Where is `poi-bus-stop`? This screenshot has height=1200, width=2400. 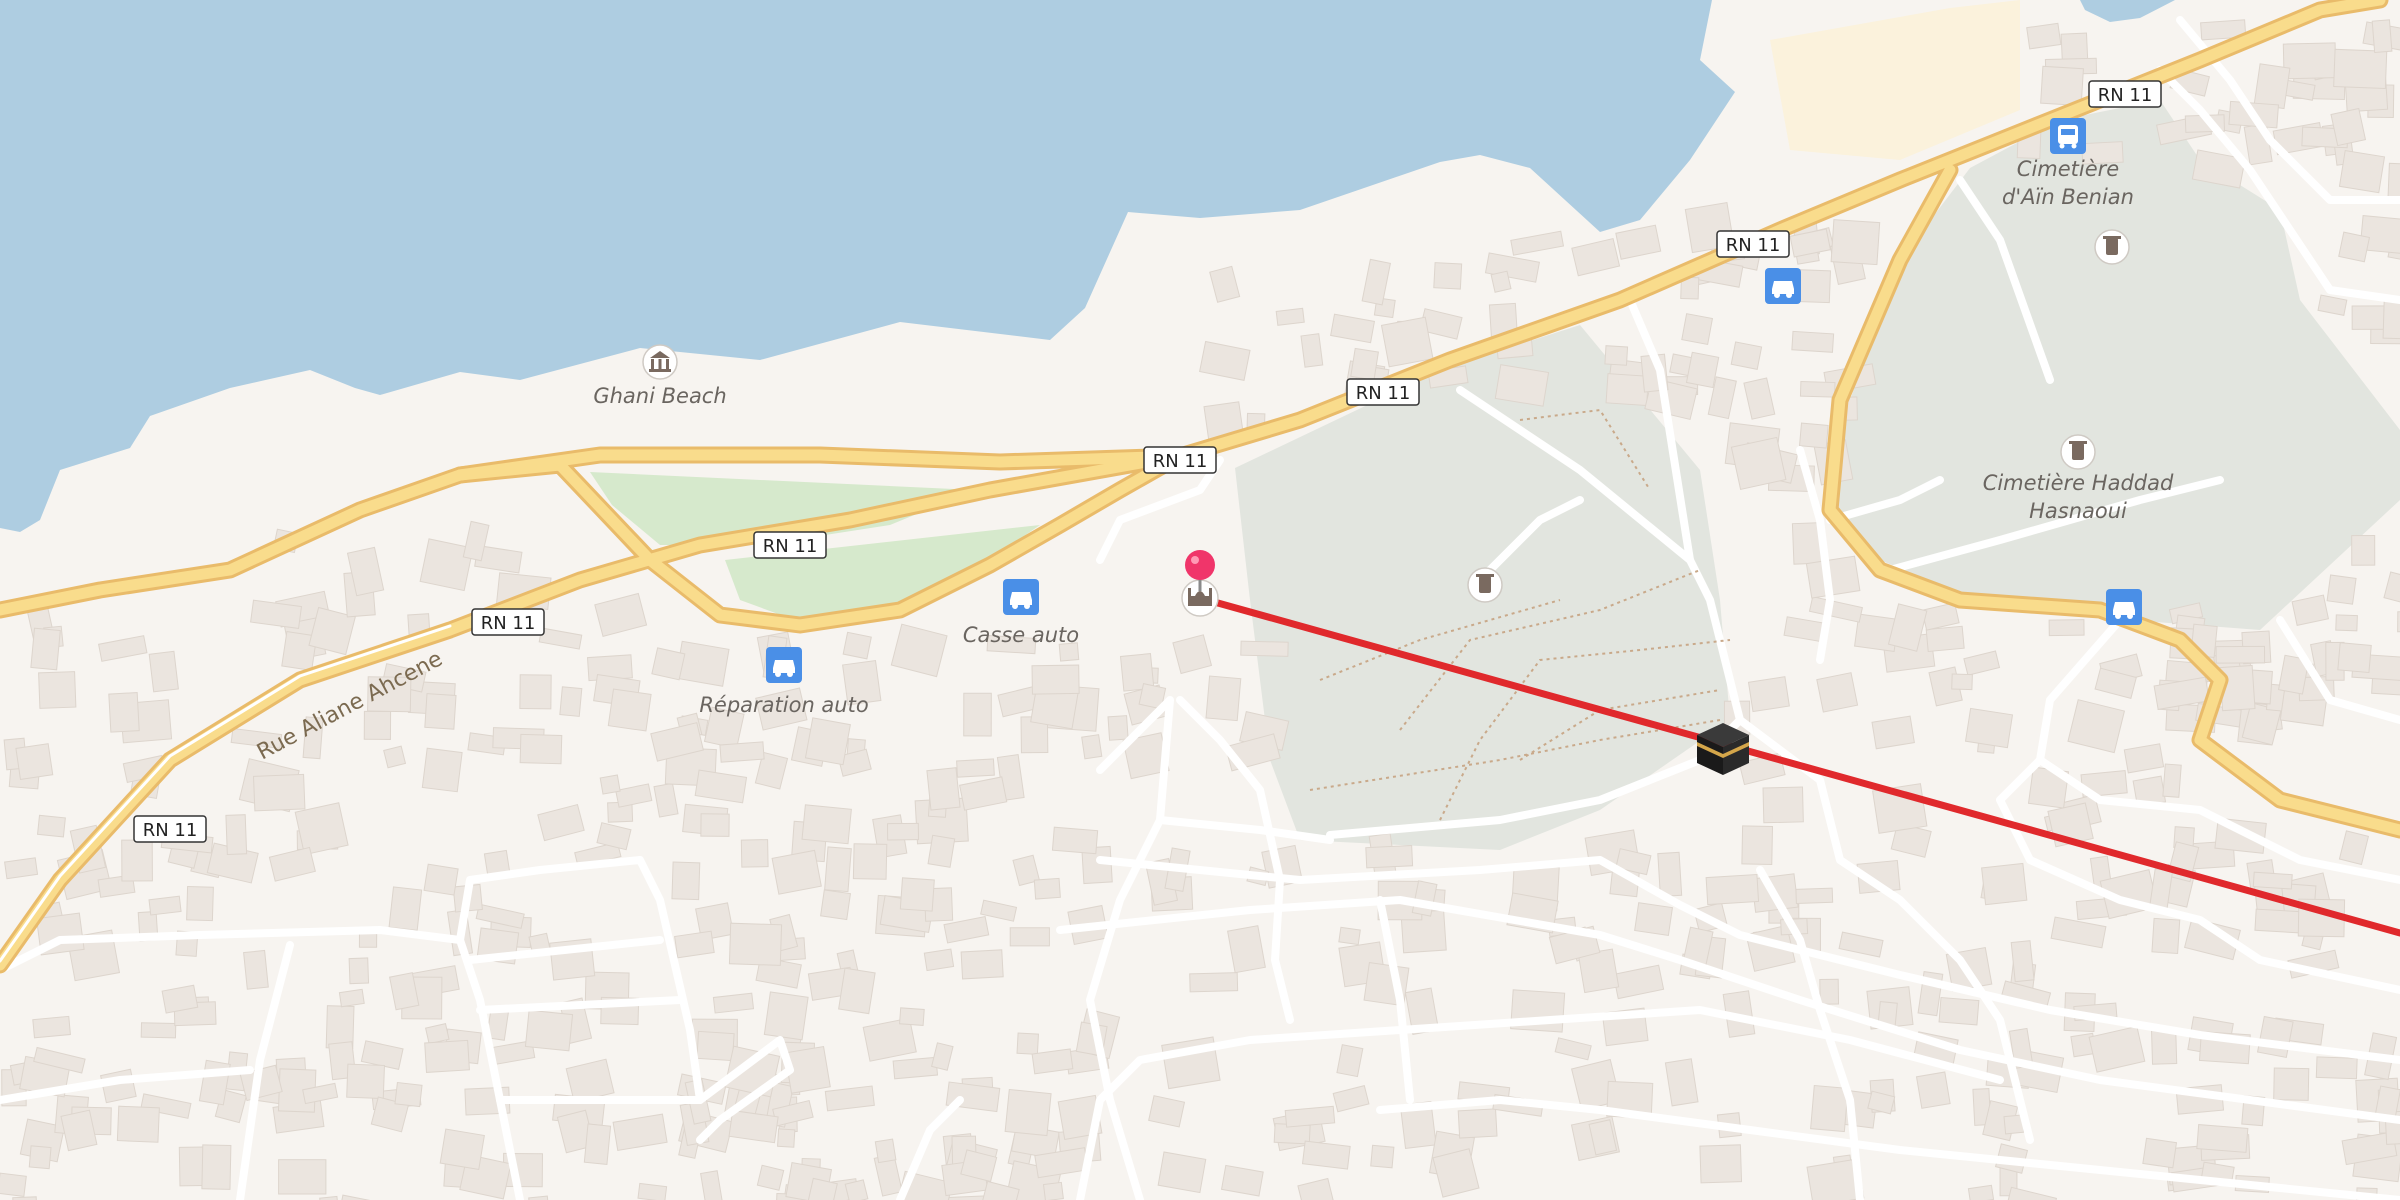
poi-bus-stop is located at coordinates (2068, 136).